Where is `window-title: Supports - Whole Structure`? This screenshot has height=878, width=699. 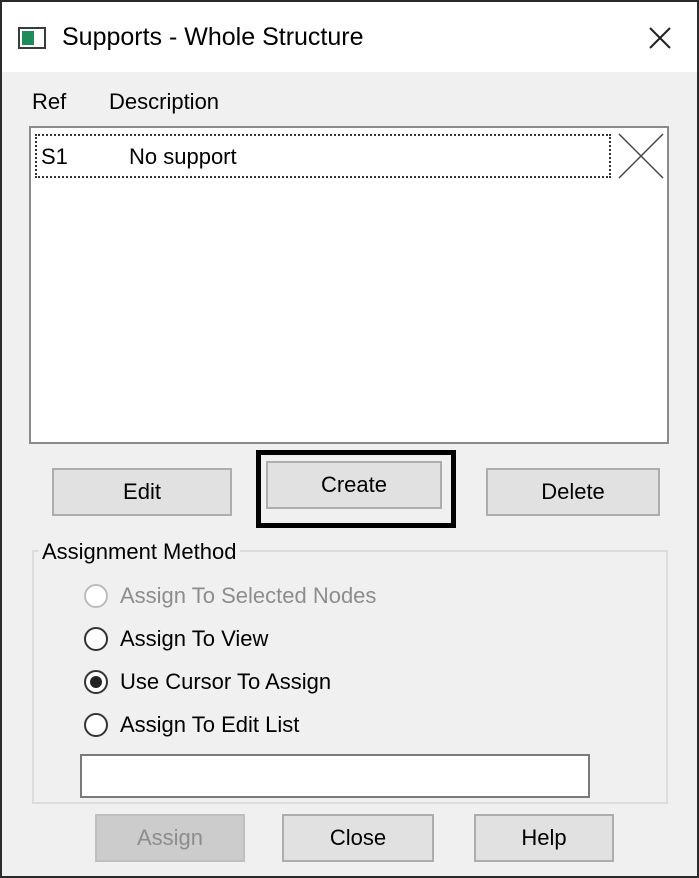
window-title: Supports - Whole Structure is located at coordinates (213, 37).